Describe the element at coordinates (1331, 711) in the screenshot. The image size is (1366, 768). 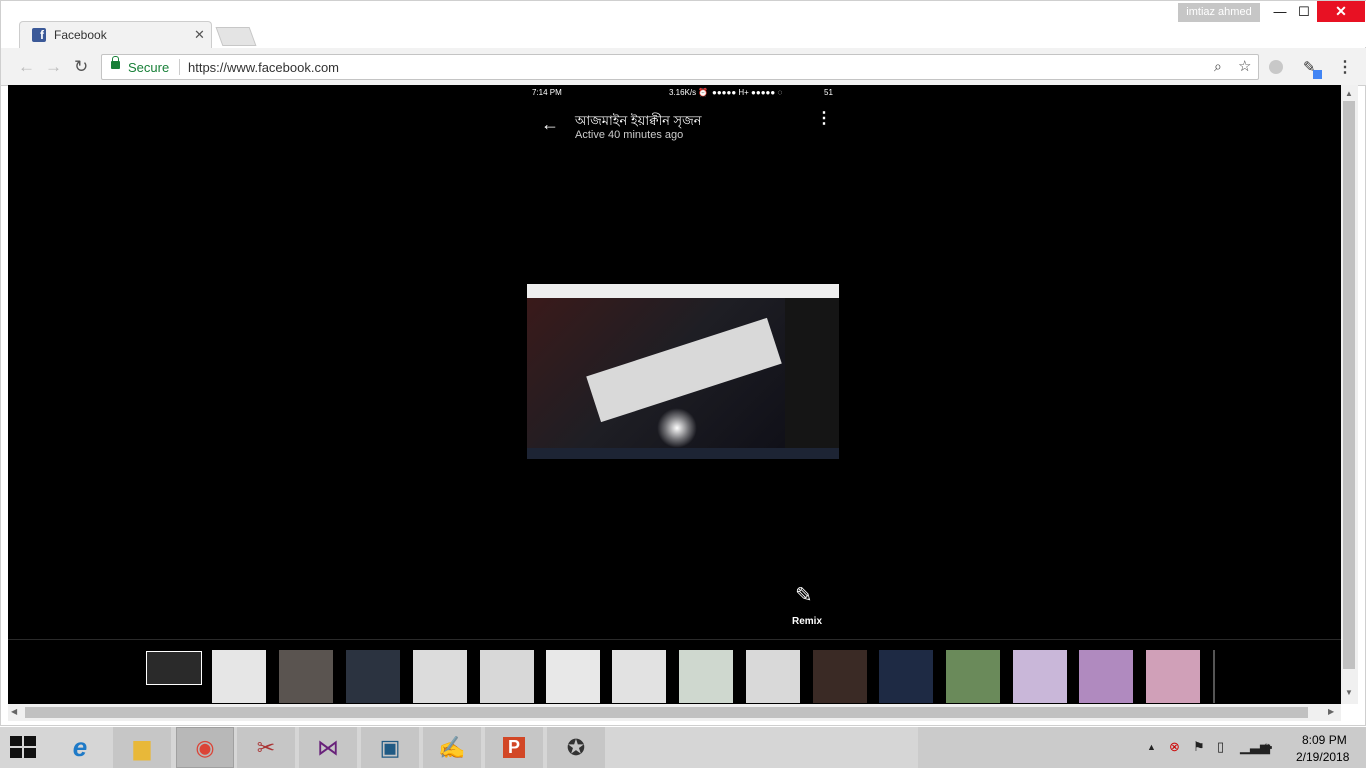
I see `scroll-right-icon: ▶` at that location.